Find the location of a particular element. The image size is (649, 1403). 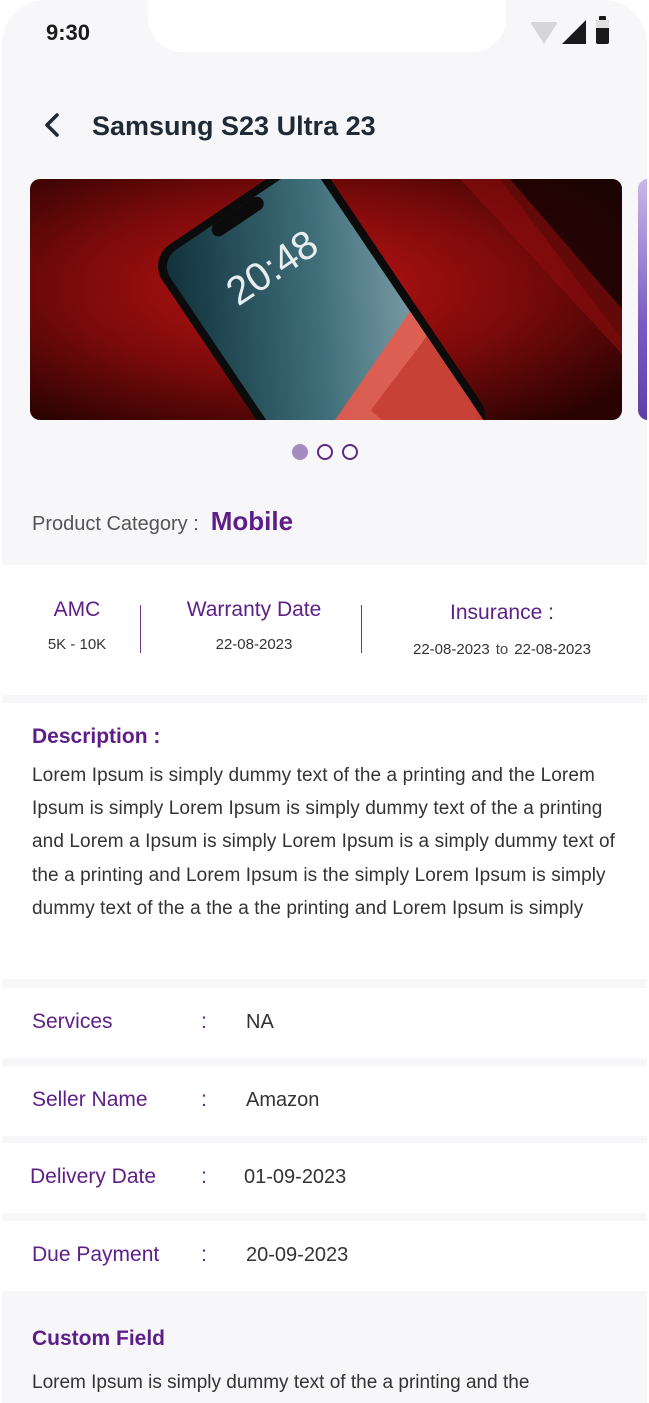

battery-icon is located at coordinates (602, 30).